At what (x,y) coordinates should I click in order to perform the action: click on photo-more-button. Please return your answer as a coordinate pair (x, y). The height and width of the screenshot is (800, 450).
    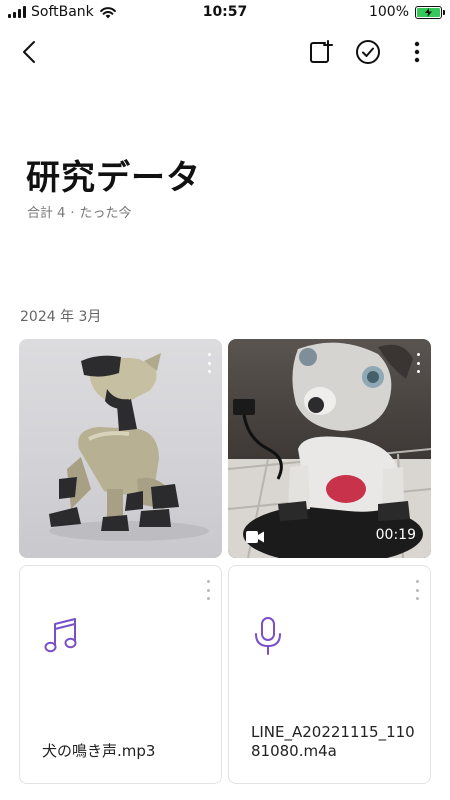
    Looking at the image, I should click on (209, 363).